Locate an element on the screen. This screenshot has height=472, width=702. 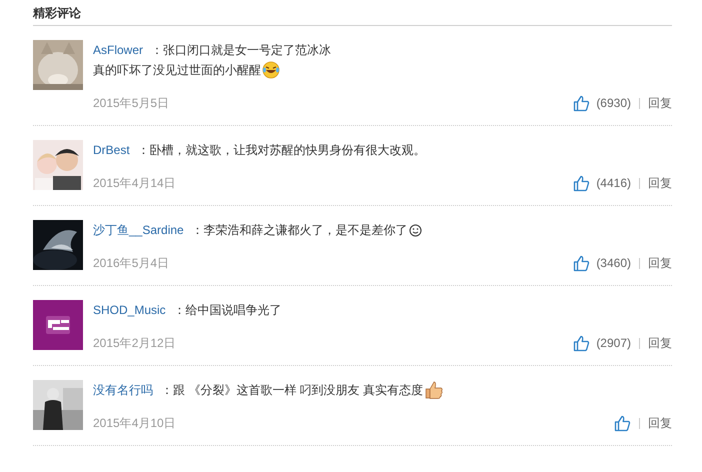
comment-text: ：给中国说唱争光了 is located at coordinates (228, 310).